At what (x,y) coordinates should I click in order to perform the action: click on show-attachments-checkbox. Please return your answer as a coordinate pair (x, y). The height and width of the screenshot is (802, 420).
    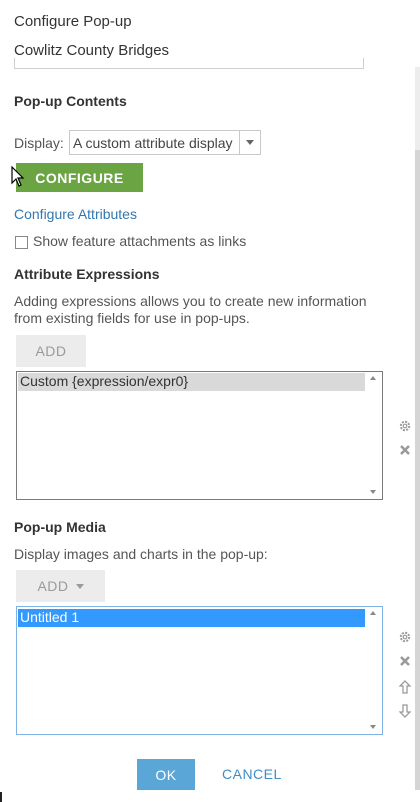
    Looking at the image, I should click on (21, 242).